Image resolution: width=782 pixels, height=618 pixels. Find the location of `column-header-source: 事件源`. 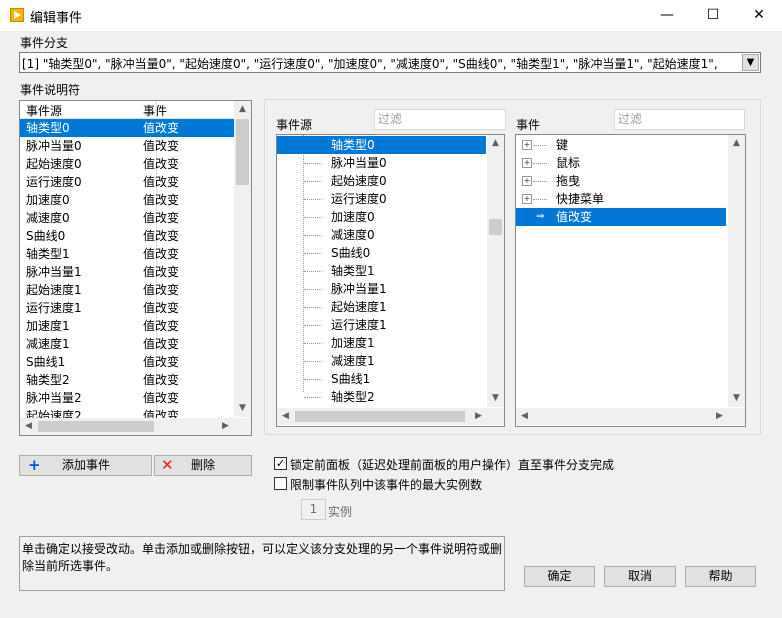

column-header-source: 事件源 is located at coordinates (44, 110).